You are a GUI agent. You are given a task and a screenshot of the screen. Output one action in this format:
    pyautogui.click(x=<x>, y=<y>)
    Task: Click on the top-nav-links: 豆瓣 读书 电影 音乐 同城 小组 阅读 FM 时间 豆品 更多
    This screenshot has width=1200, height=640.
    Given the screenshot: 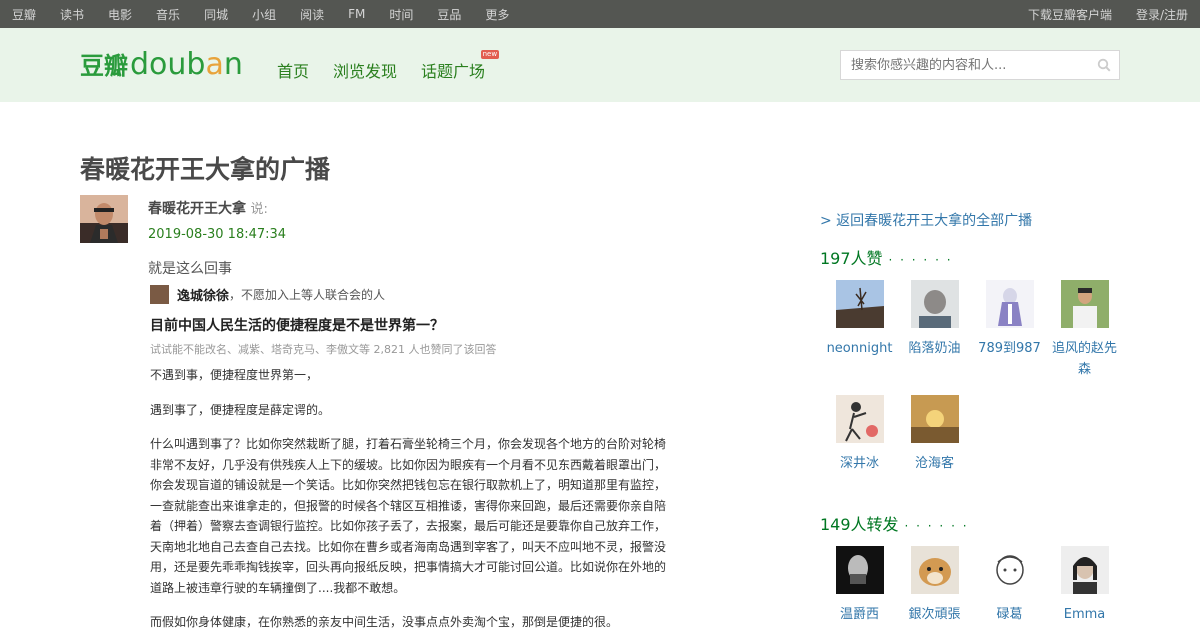 What is the action you would take?
    pyautogui.click(x=272, y=14)
    